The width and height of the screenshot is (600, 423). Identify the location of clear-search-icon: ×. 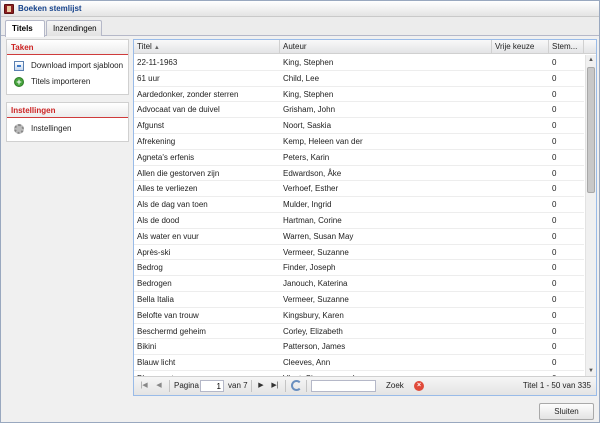
(419, 386).